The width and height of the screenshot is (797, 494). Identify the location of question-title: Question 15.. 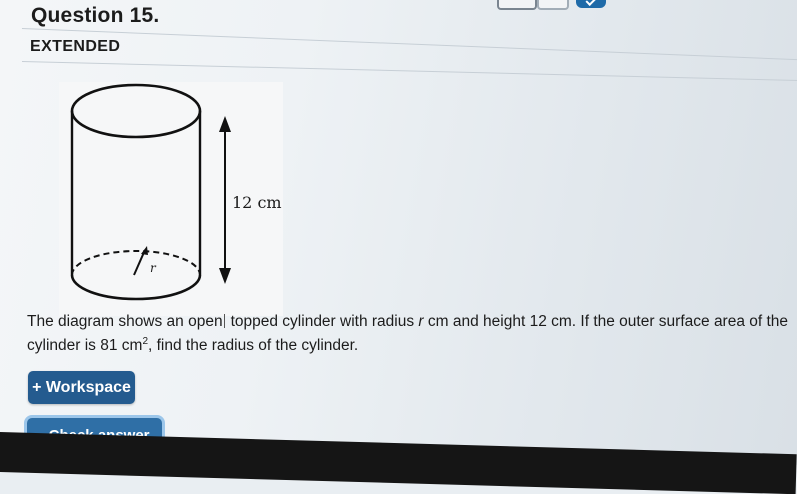
(95, 15).